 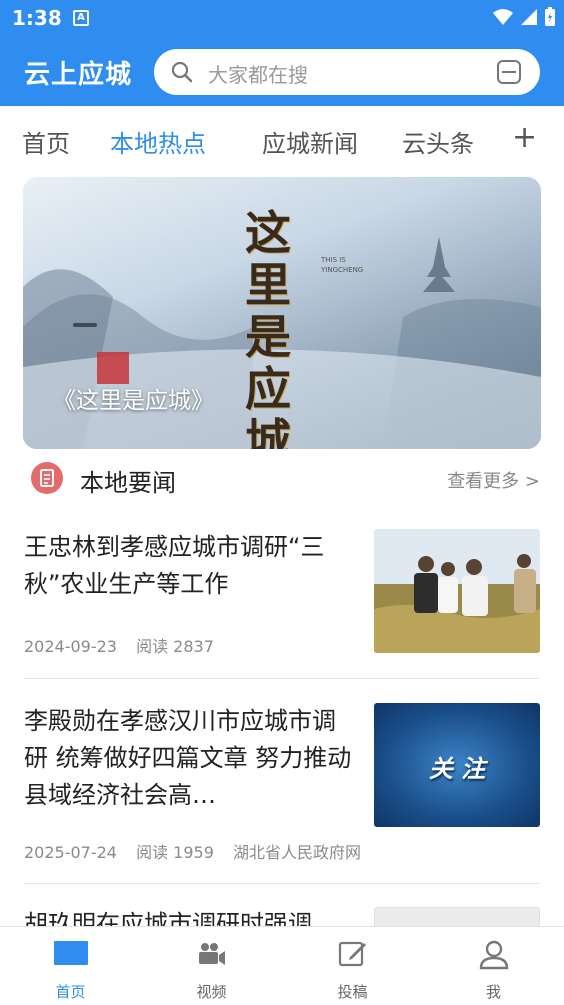 I want to click on app-notification-icon: A, so click(x=81, y=18).